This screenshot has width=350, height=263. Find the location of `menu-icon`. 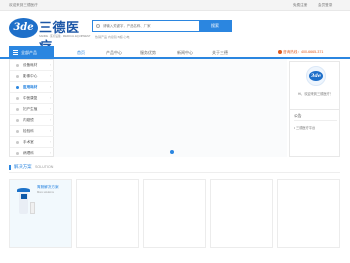

menu-icon is located at coordinates (15, 52).